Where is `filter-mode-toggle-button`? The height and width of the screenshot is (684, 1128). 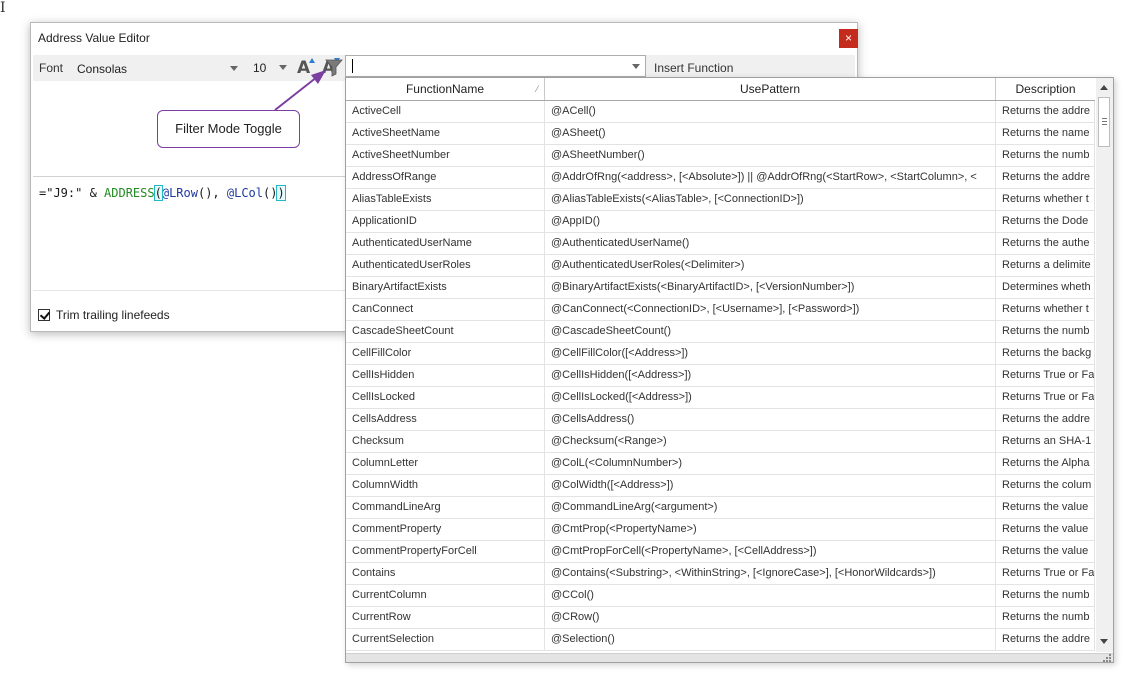 filter-mode-toggle-button is located at coordinates (334, 67).